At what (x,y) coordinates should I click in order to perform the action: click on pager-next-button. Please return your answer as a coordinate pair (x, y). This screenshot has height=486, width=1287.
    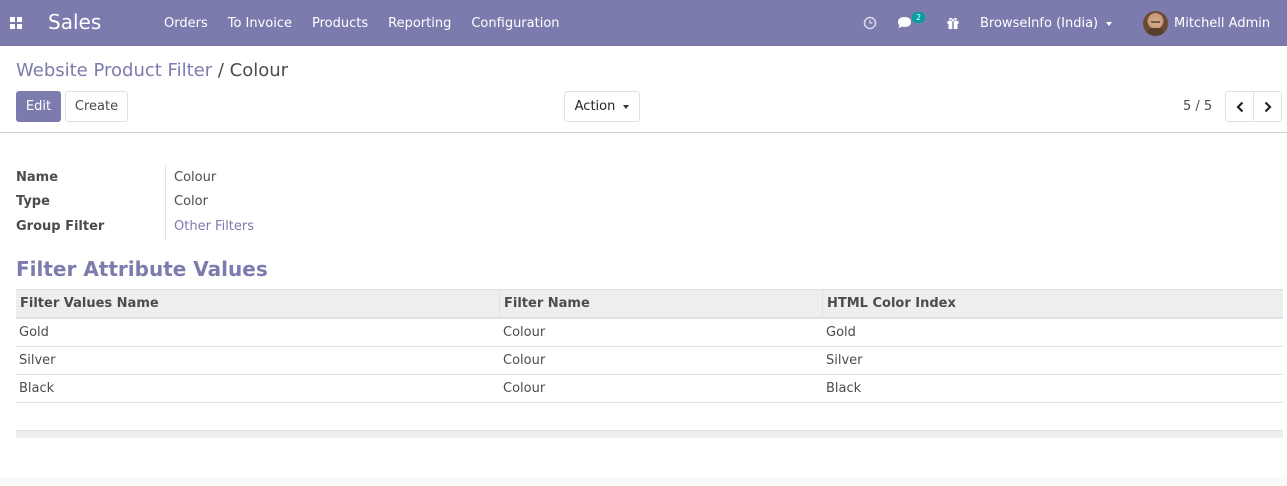
    Looking at the image, I should click on (1267, 106).